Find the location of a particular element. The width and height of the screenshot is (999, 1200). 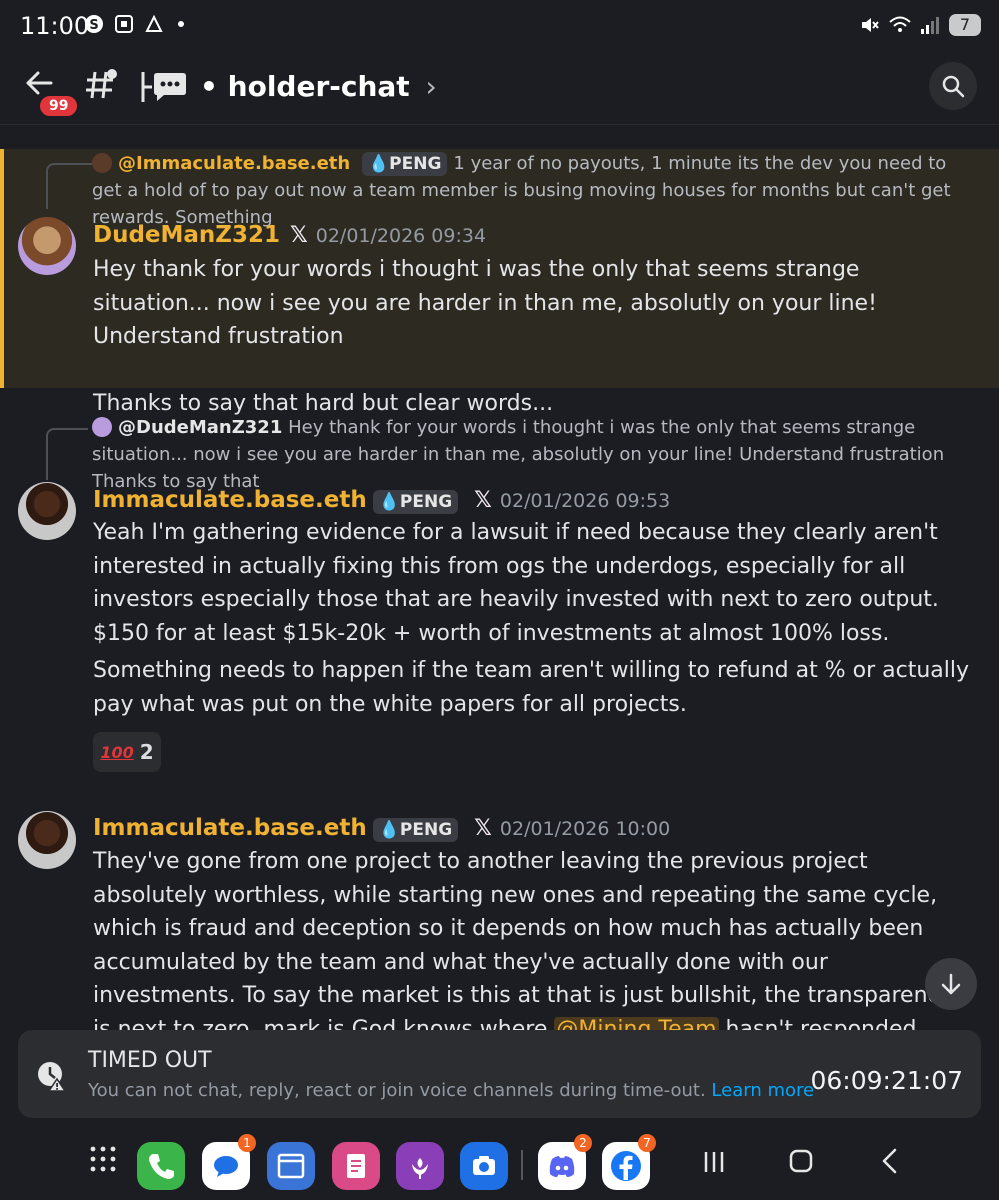

mention-mining-team: @Mining Team is located at coordinates (636, 1023).